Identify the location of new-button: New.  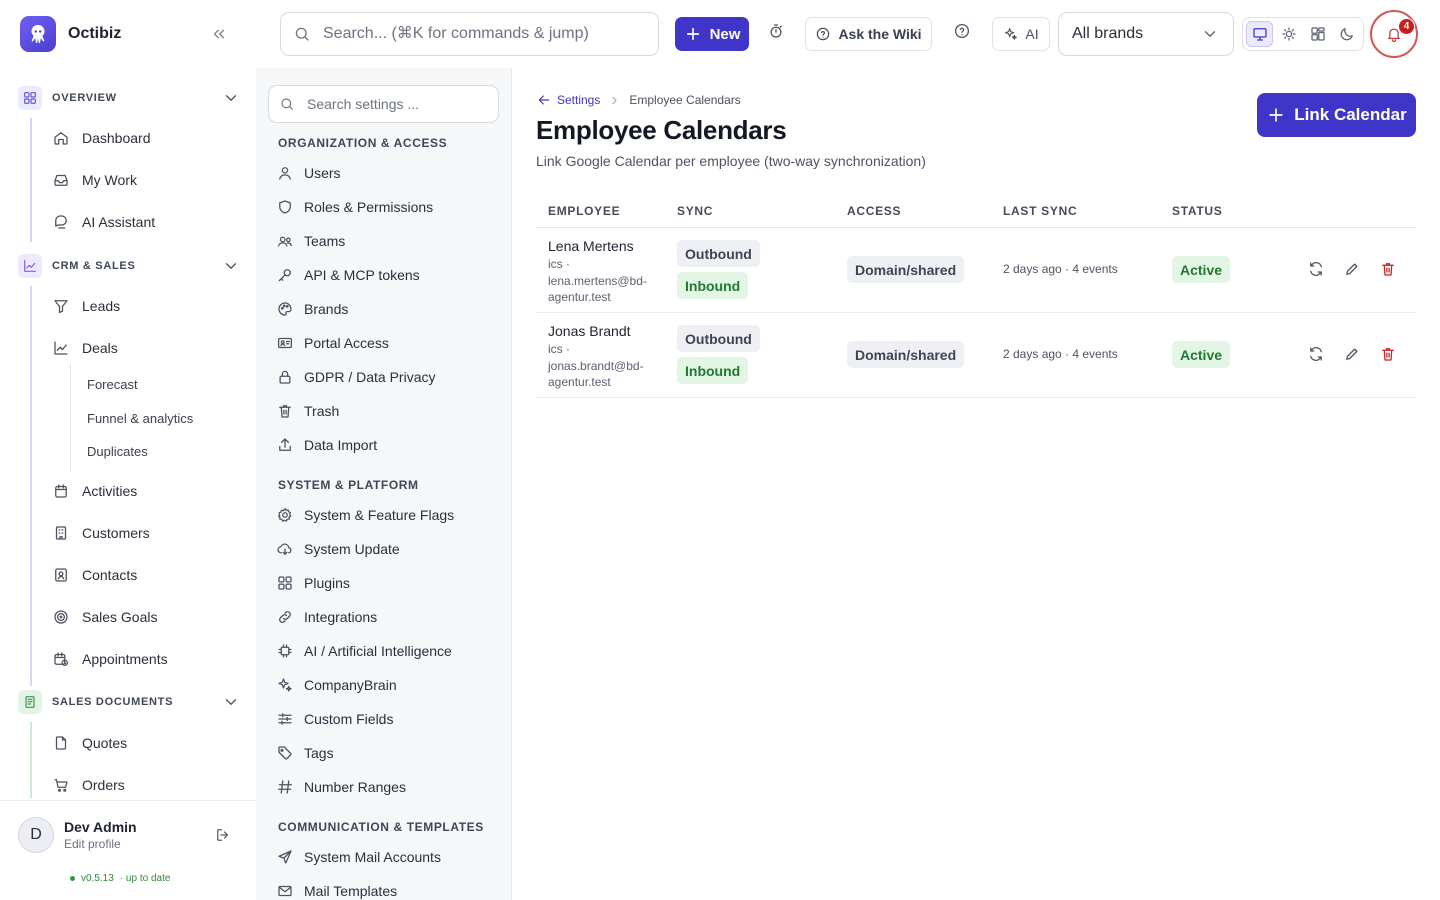
(712, 34).